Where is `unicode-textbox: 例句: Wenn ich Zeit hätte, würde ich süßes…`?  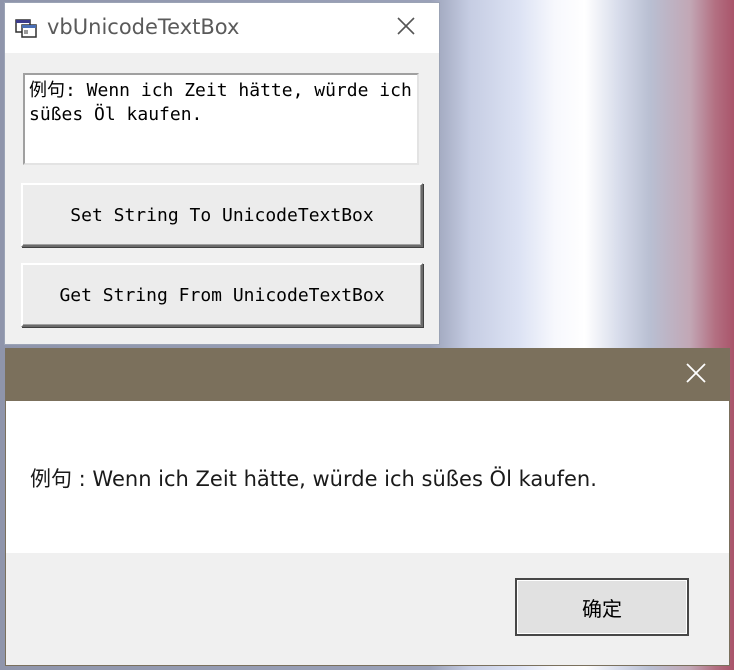
unicode-textbox: 例句: Wenn ich Zeit hätte, würde ich süßes… is located at coordinates (221, 119).